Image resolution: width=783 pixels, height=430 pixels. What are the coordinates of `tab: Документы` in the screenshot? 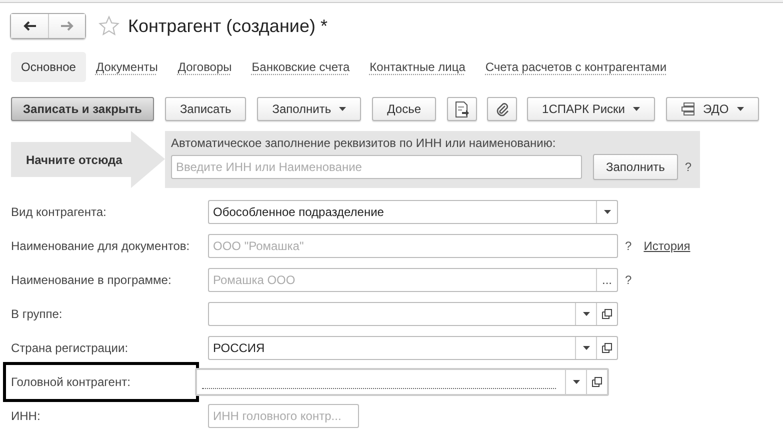 It's located at (127, 67).